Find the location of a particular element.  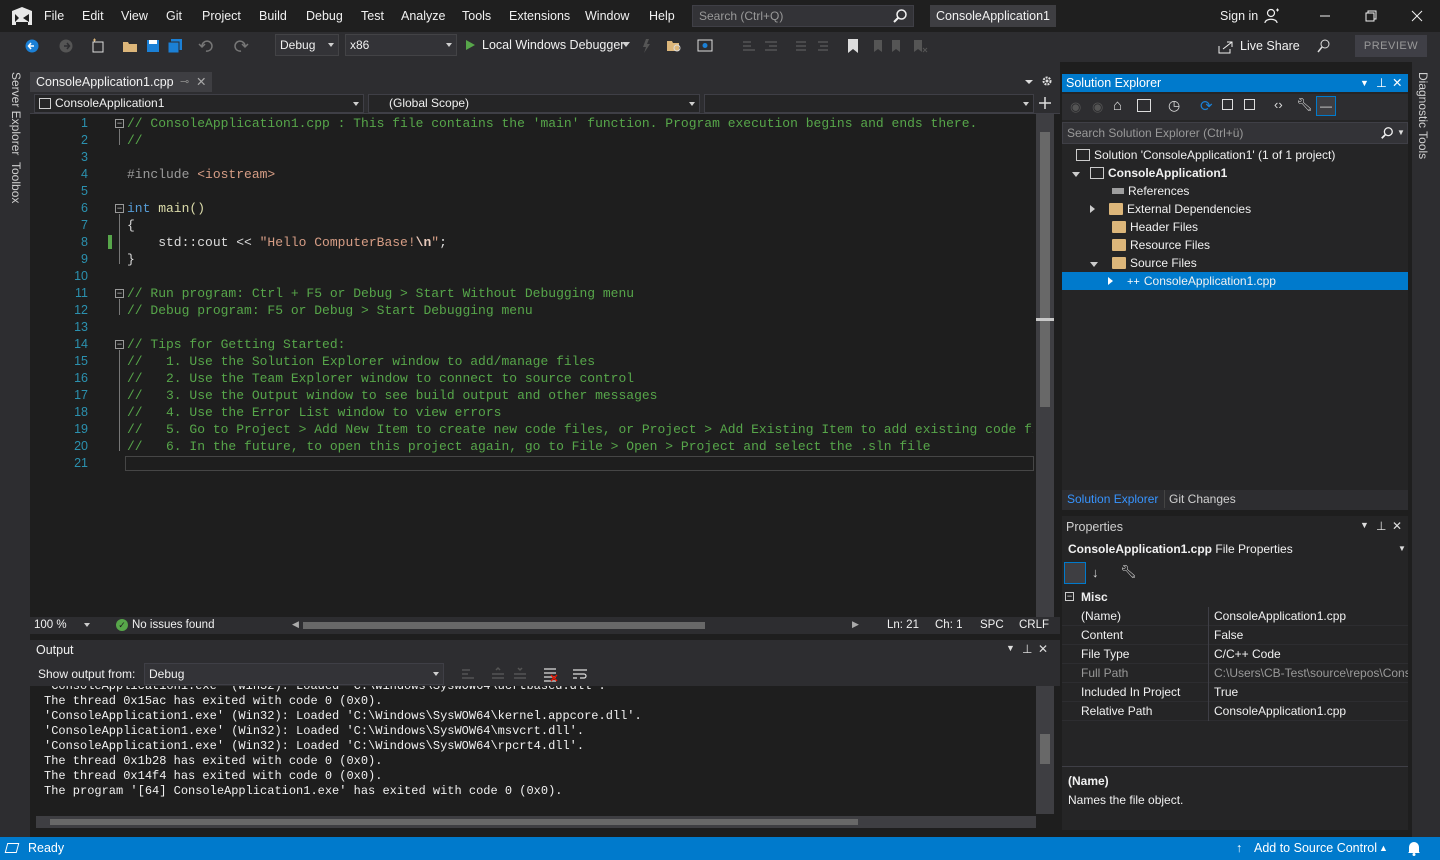

categorized-icon is located at coordinates (1075, 573).